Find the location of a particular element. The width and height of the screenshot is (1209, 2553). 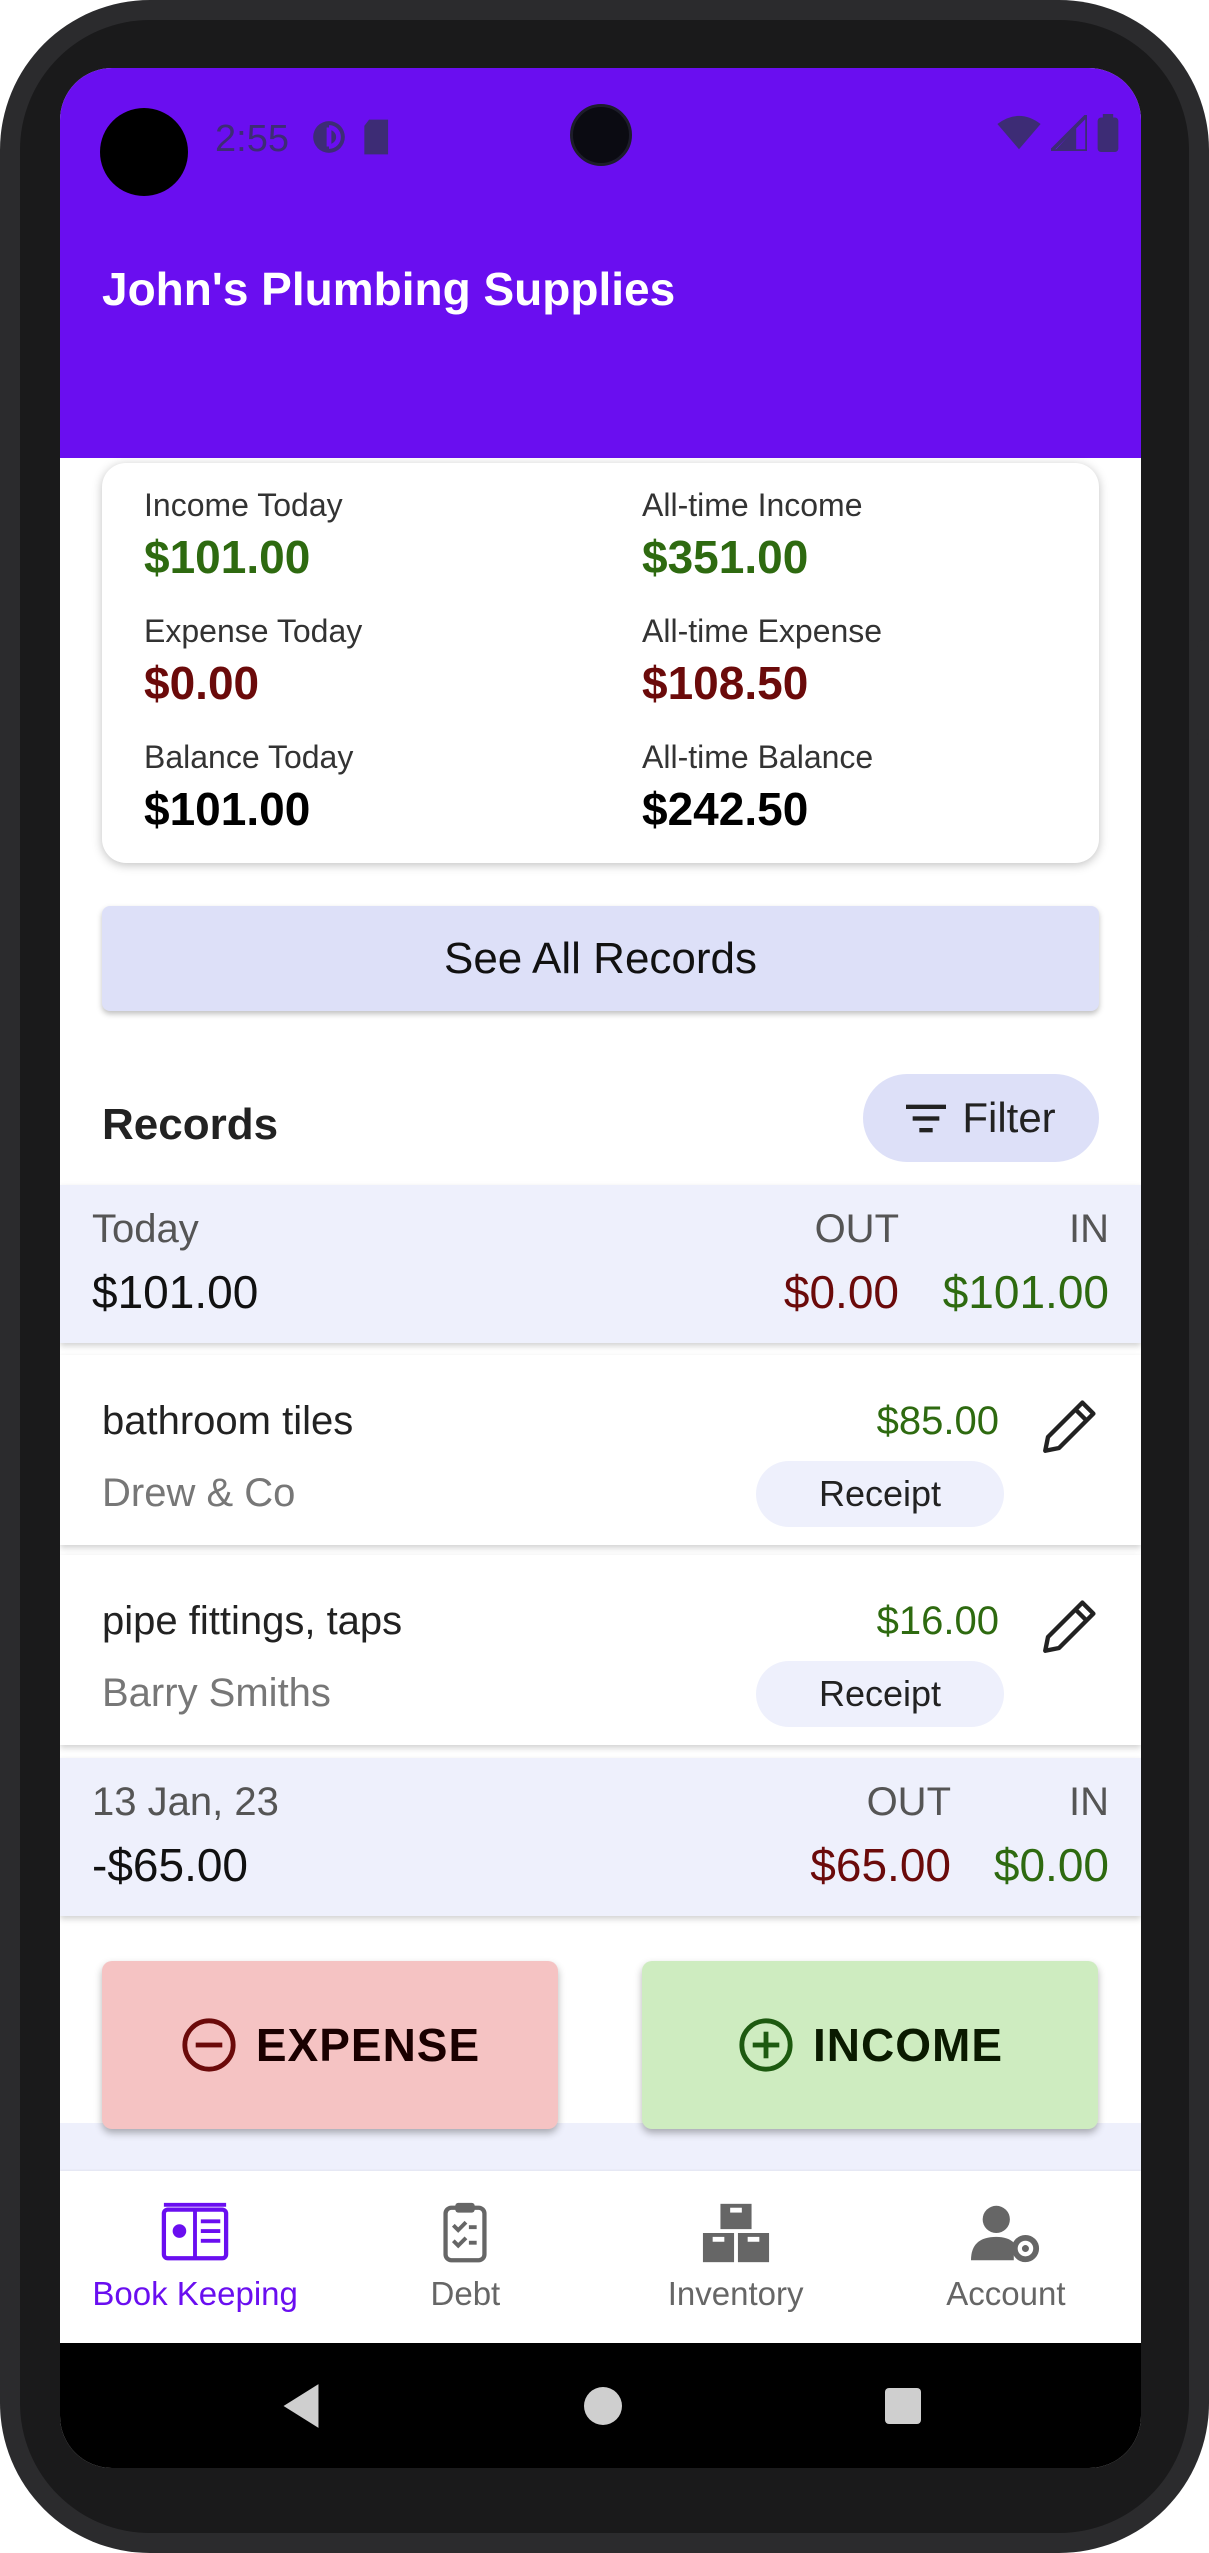

power-button is located at coordinates (1203, 1090).